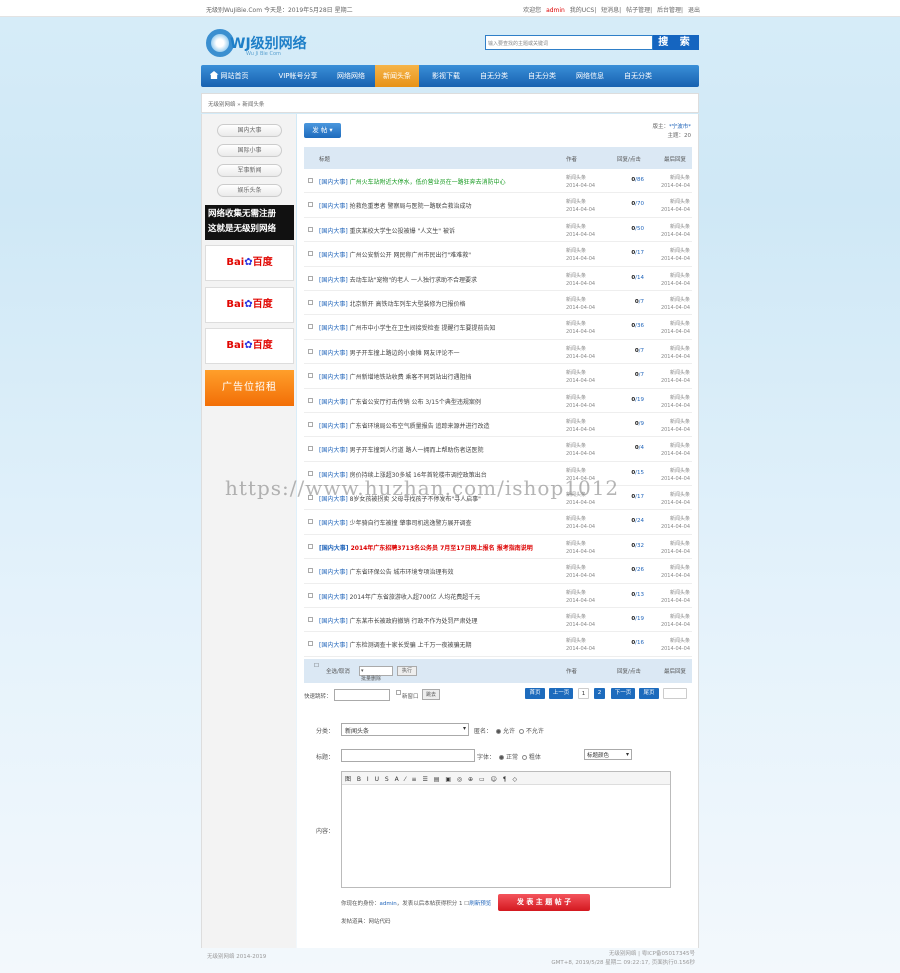 The image size is (900, 973). What do you see at coordinates (431, 694) in the screenshot?
I see `jump-go-button: 跳去` at bounding box center [431, 694].